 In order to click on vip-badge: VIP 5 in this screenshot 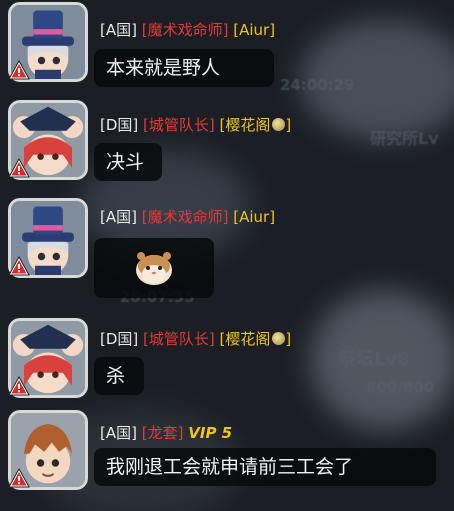, I will do `click(210, 433)`.